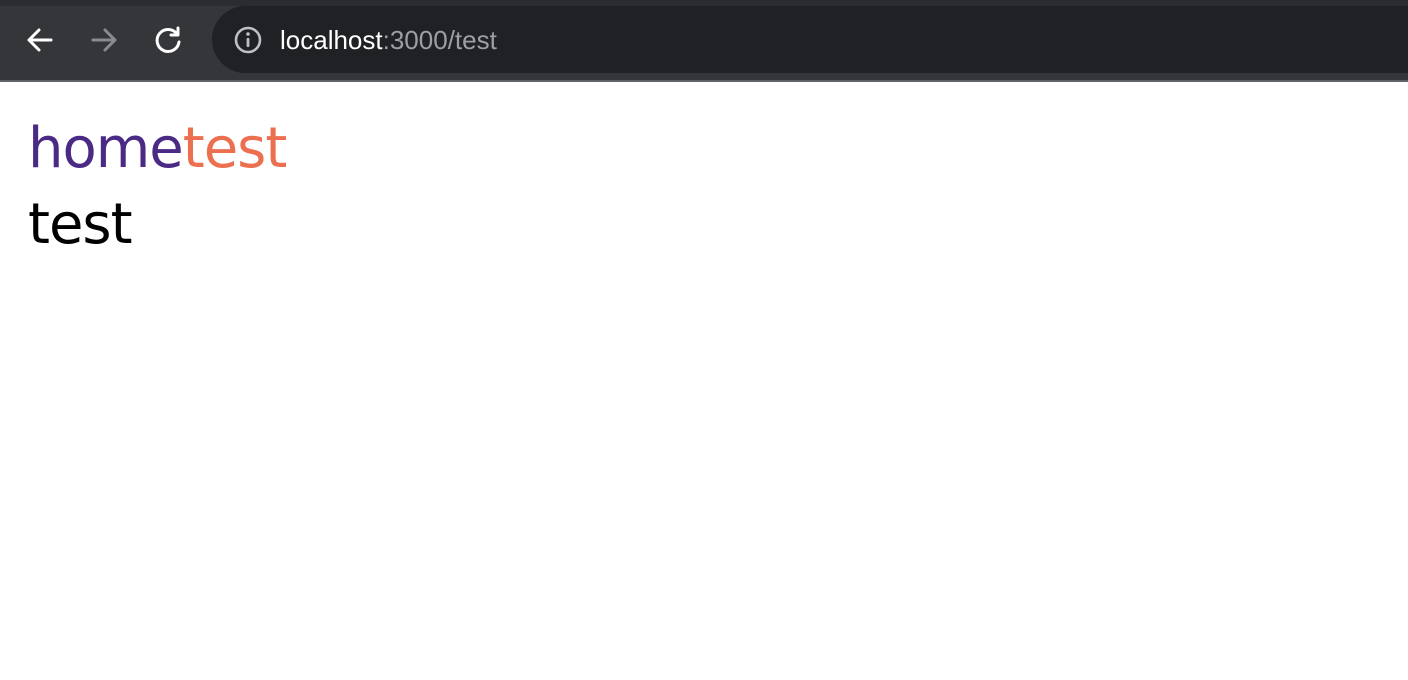 Image resolution: width=1408 pixels, height=680 pixels. I want to click on arrow-left-icon, so click(40, 40).